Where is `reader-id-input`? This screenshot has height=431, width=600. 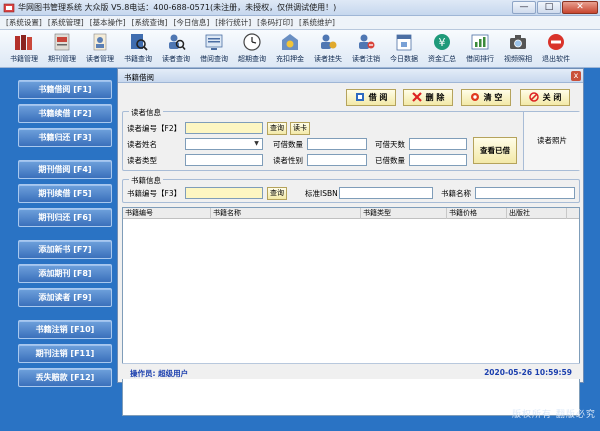
reader-id-input is located at coordinates (224, 128).